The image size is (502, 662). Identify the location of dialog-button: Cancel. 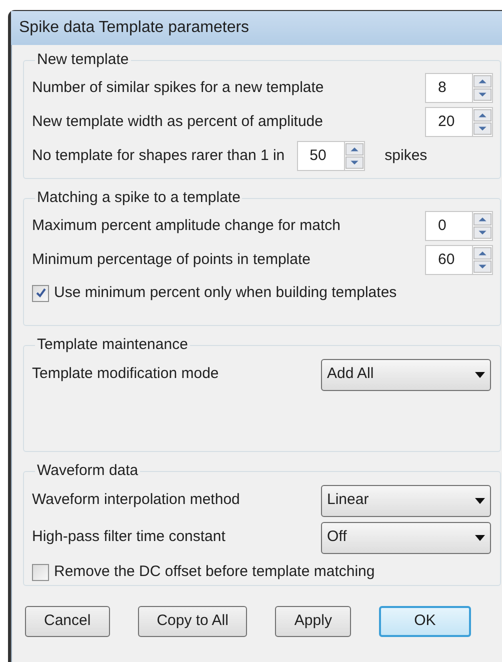
(67, 621).